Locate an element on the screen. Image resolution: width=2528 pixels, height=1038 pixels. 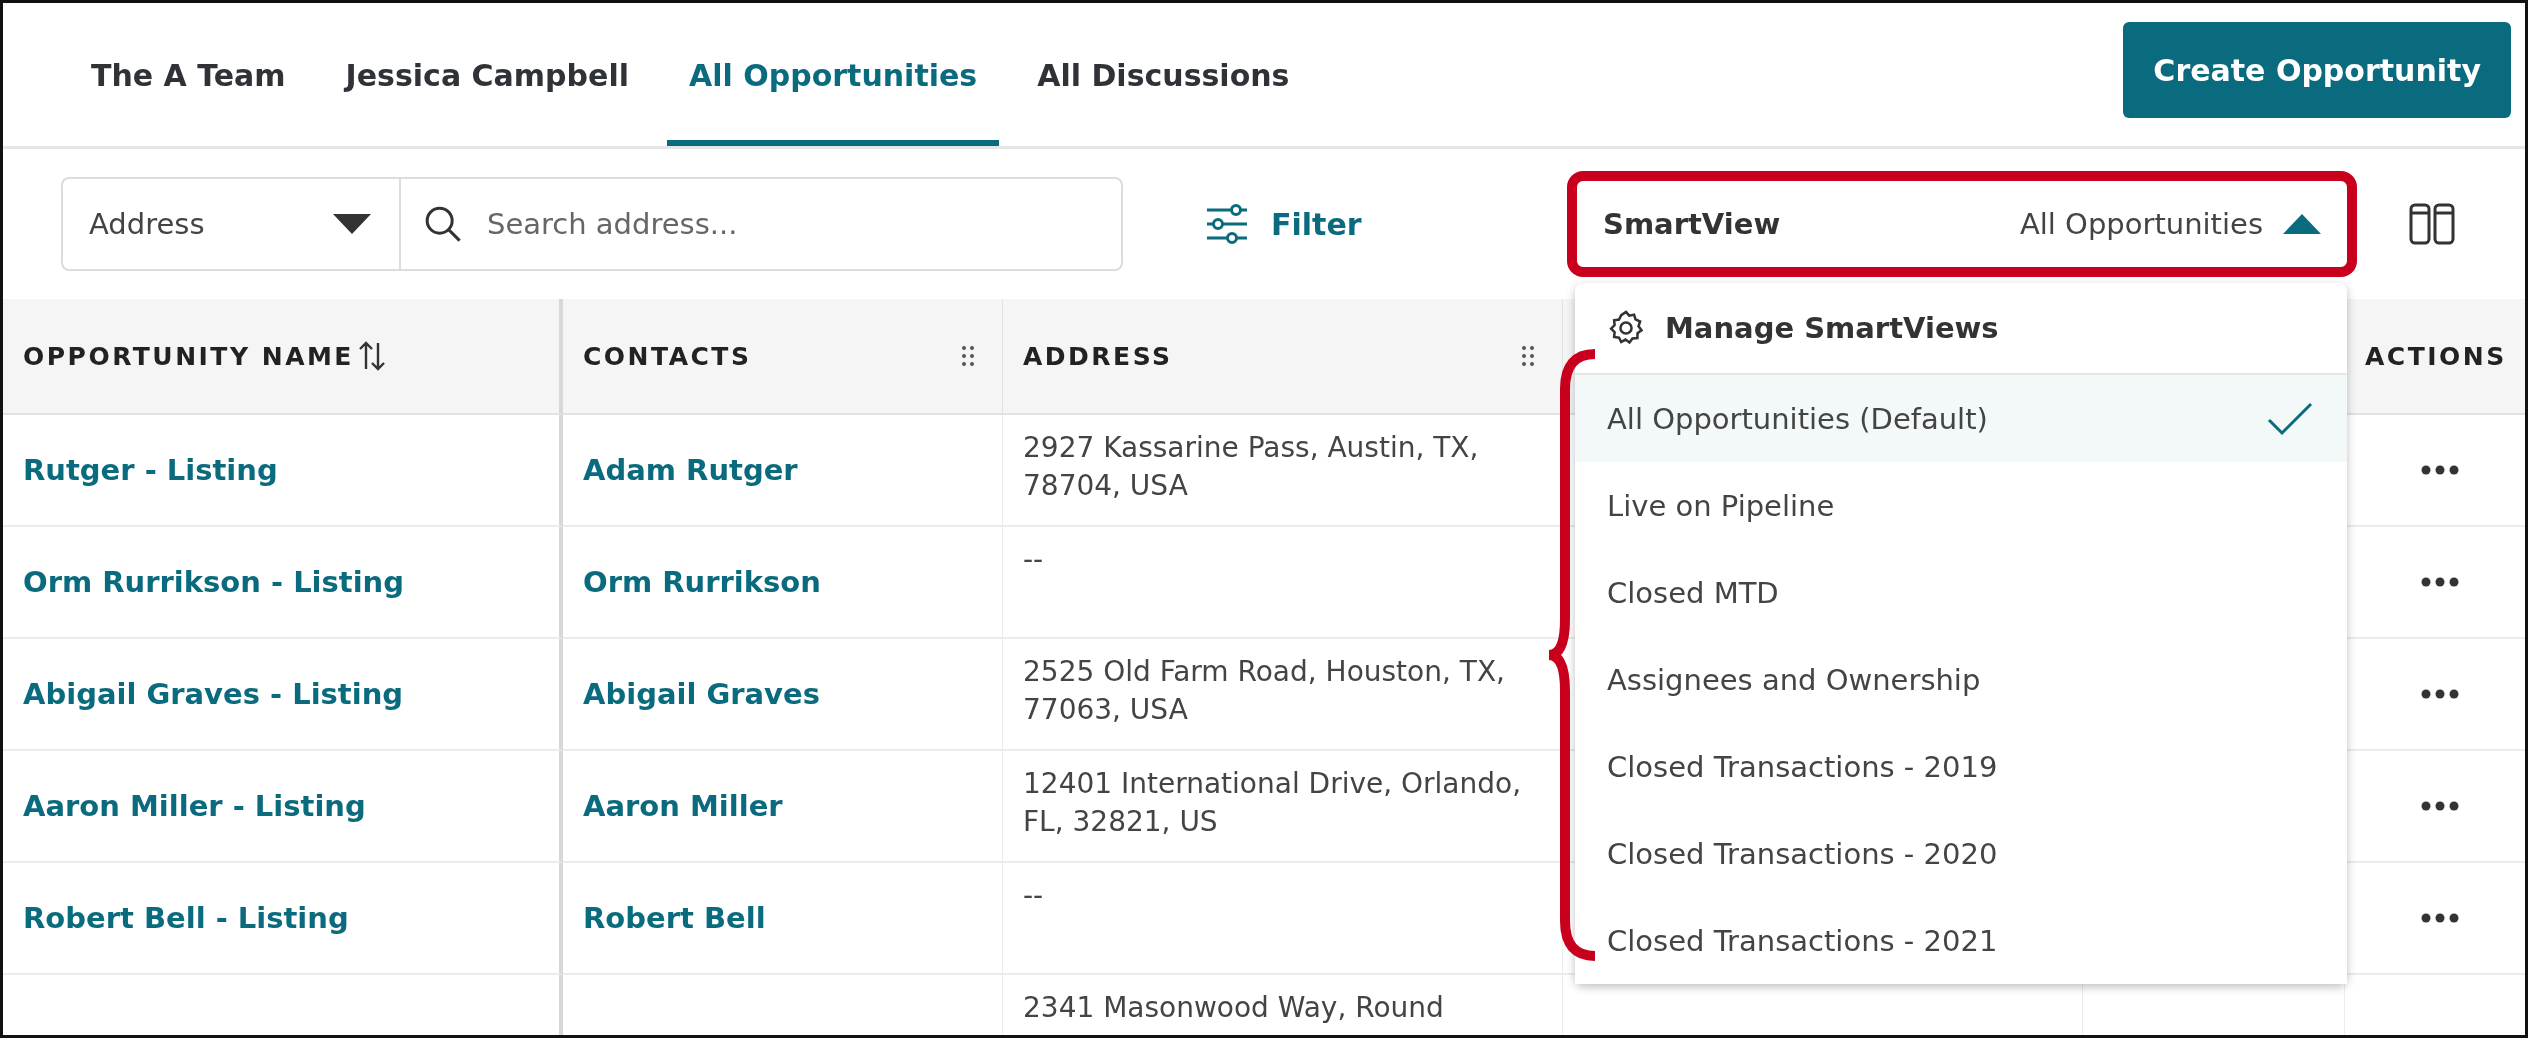
smartview-dropdown: SmartView All Opportunities is located at coordinates (1962, 224).